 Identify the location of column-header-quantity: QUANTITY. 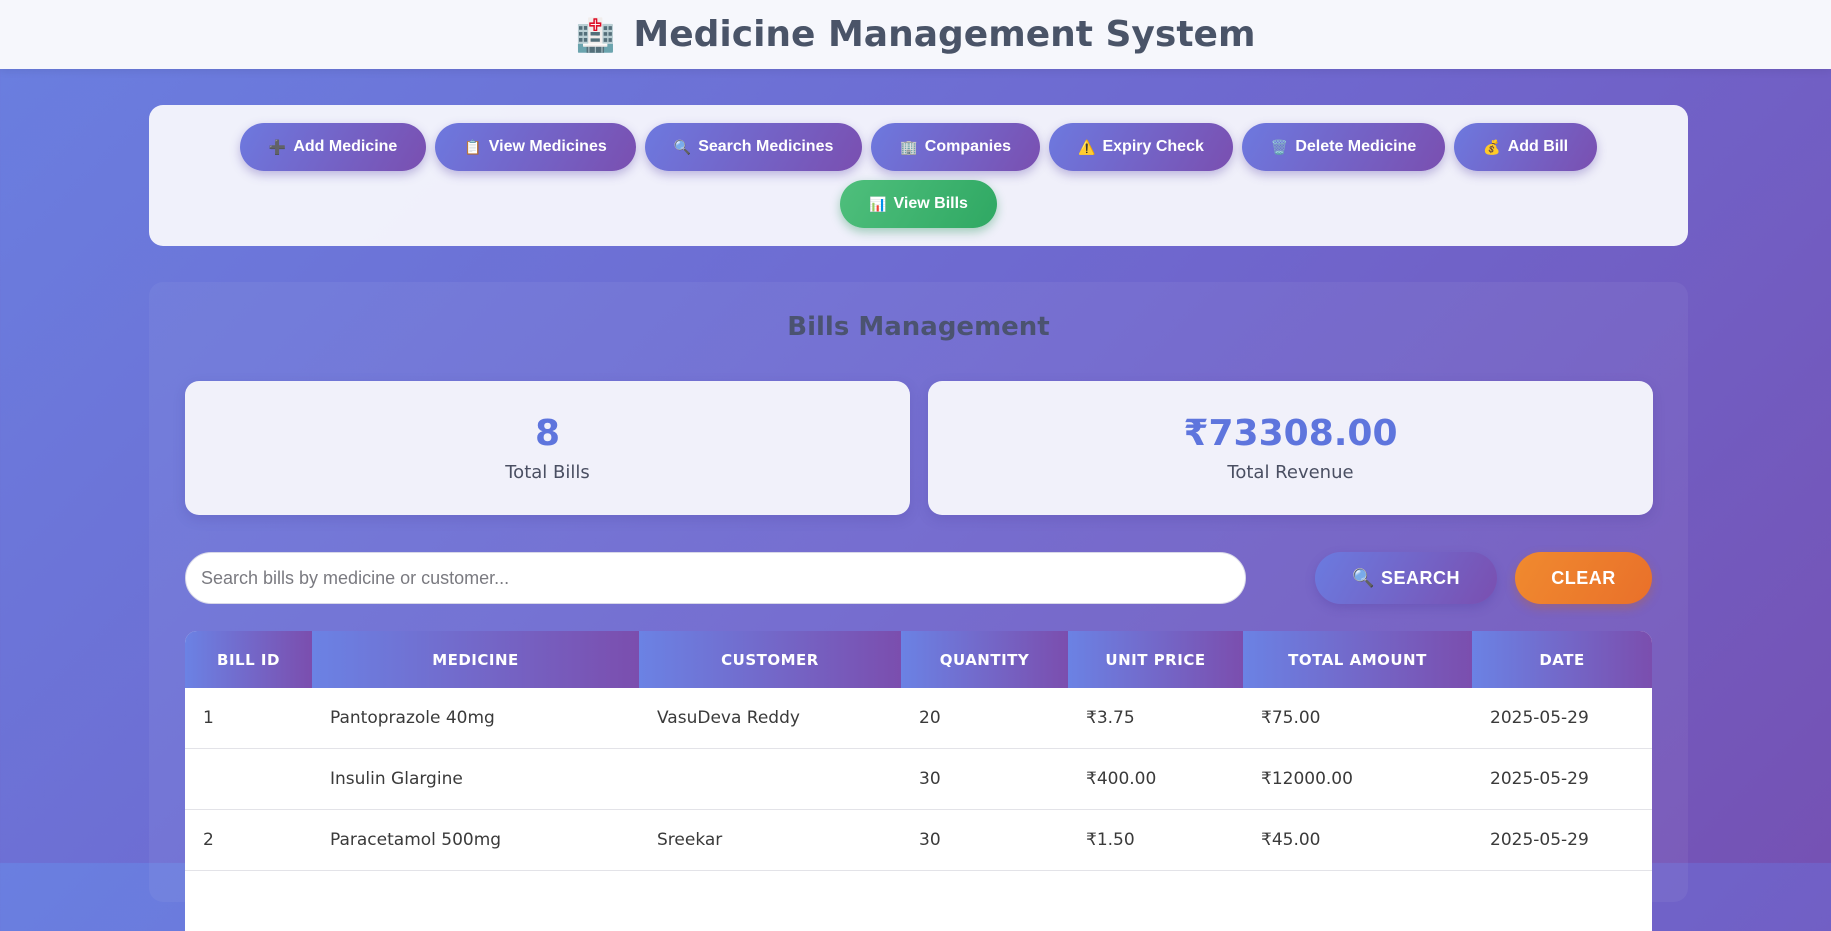
(984, 659).